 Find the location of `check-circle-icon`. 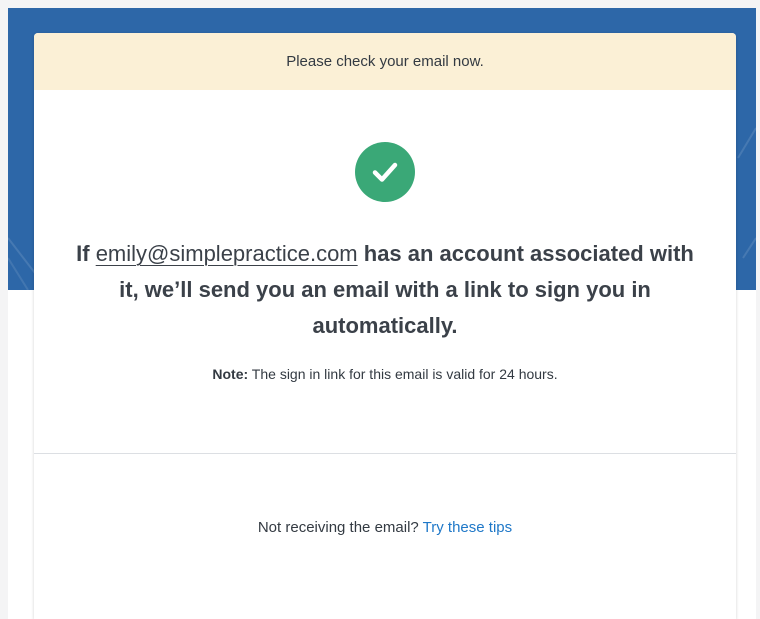

check-circle-icon is located at coordinates (385, 172).